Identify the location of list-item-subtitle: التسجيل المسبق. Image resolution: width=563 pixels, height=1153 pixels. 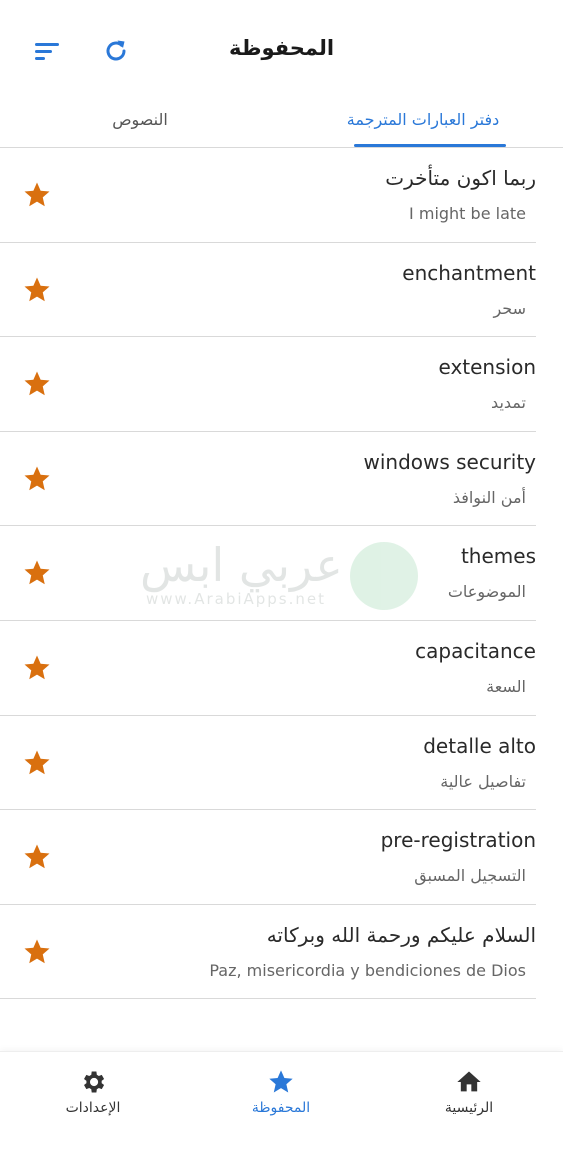
(470, 876).